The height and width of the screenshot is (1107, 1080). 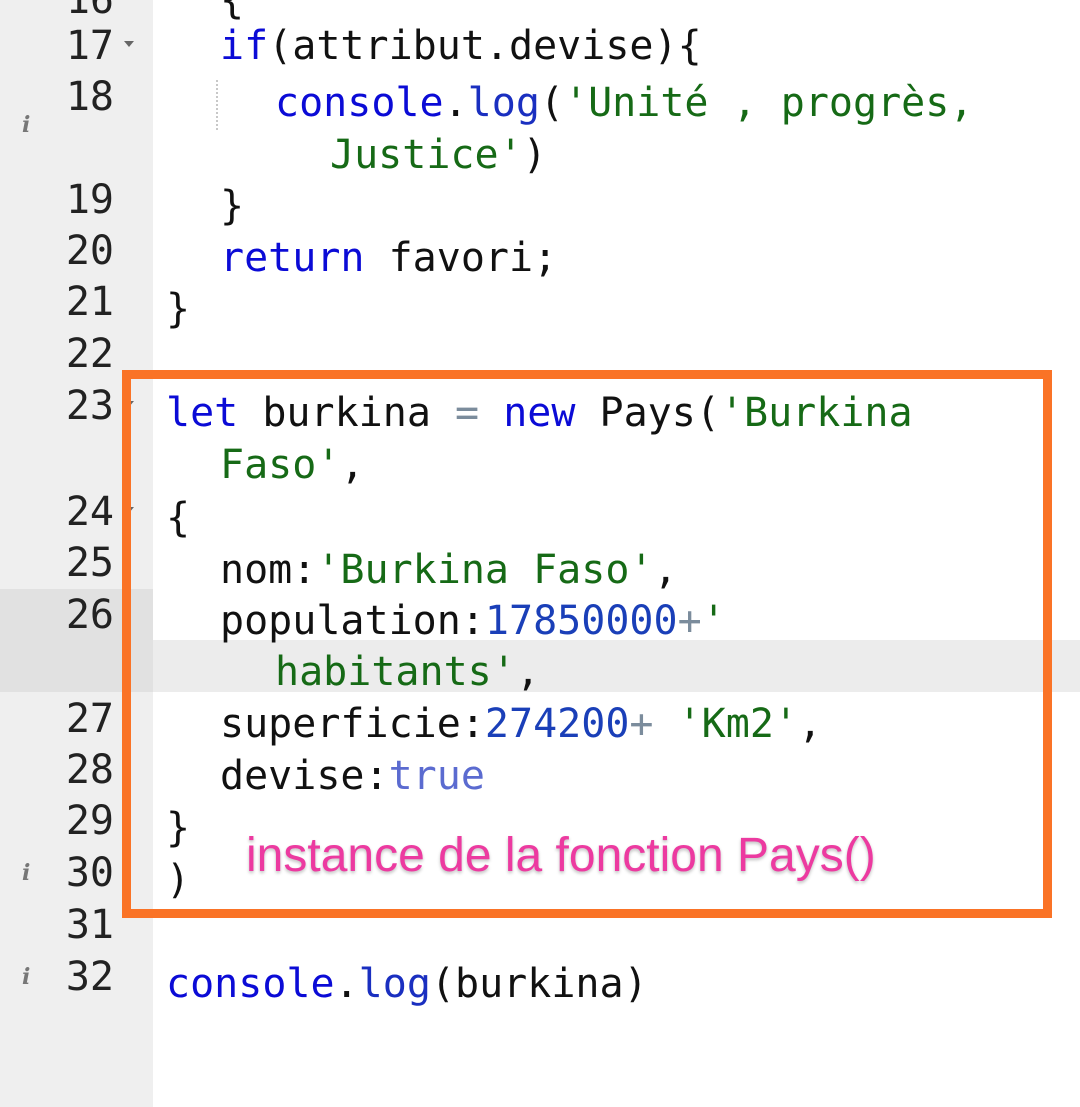 What do you see at coordinates (407, 984) in the screenshot?
I see `code-line: console.log(burkina)` at bounding box center [407, 984].